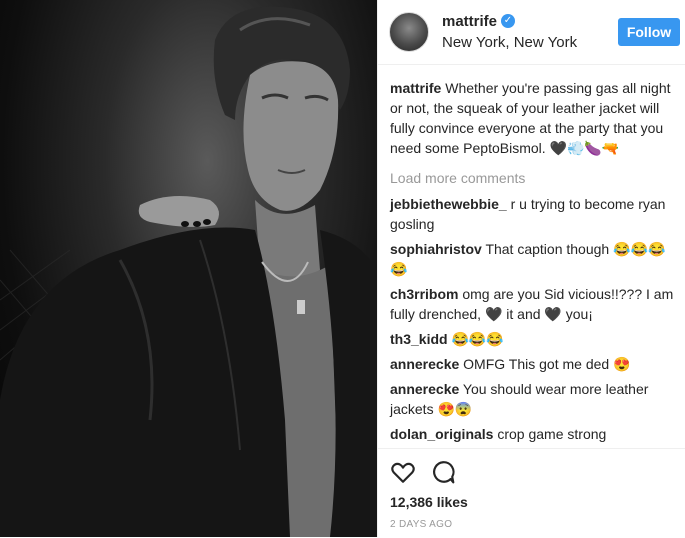  Describe the element at coordinates (531, 493) in the screenshot. I see `post-actions: 12,386 likes 2 DAYS AGO` at that location.